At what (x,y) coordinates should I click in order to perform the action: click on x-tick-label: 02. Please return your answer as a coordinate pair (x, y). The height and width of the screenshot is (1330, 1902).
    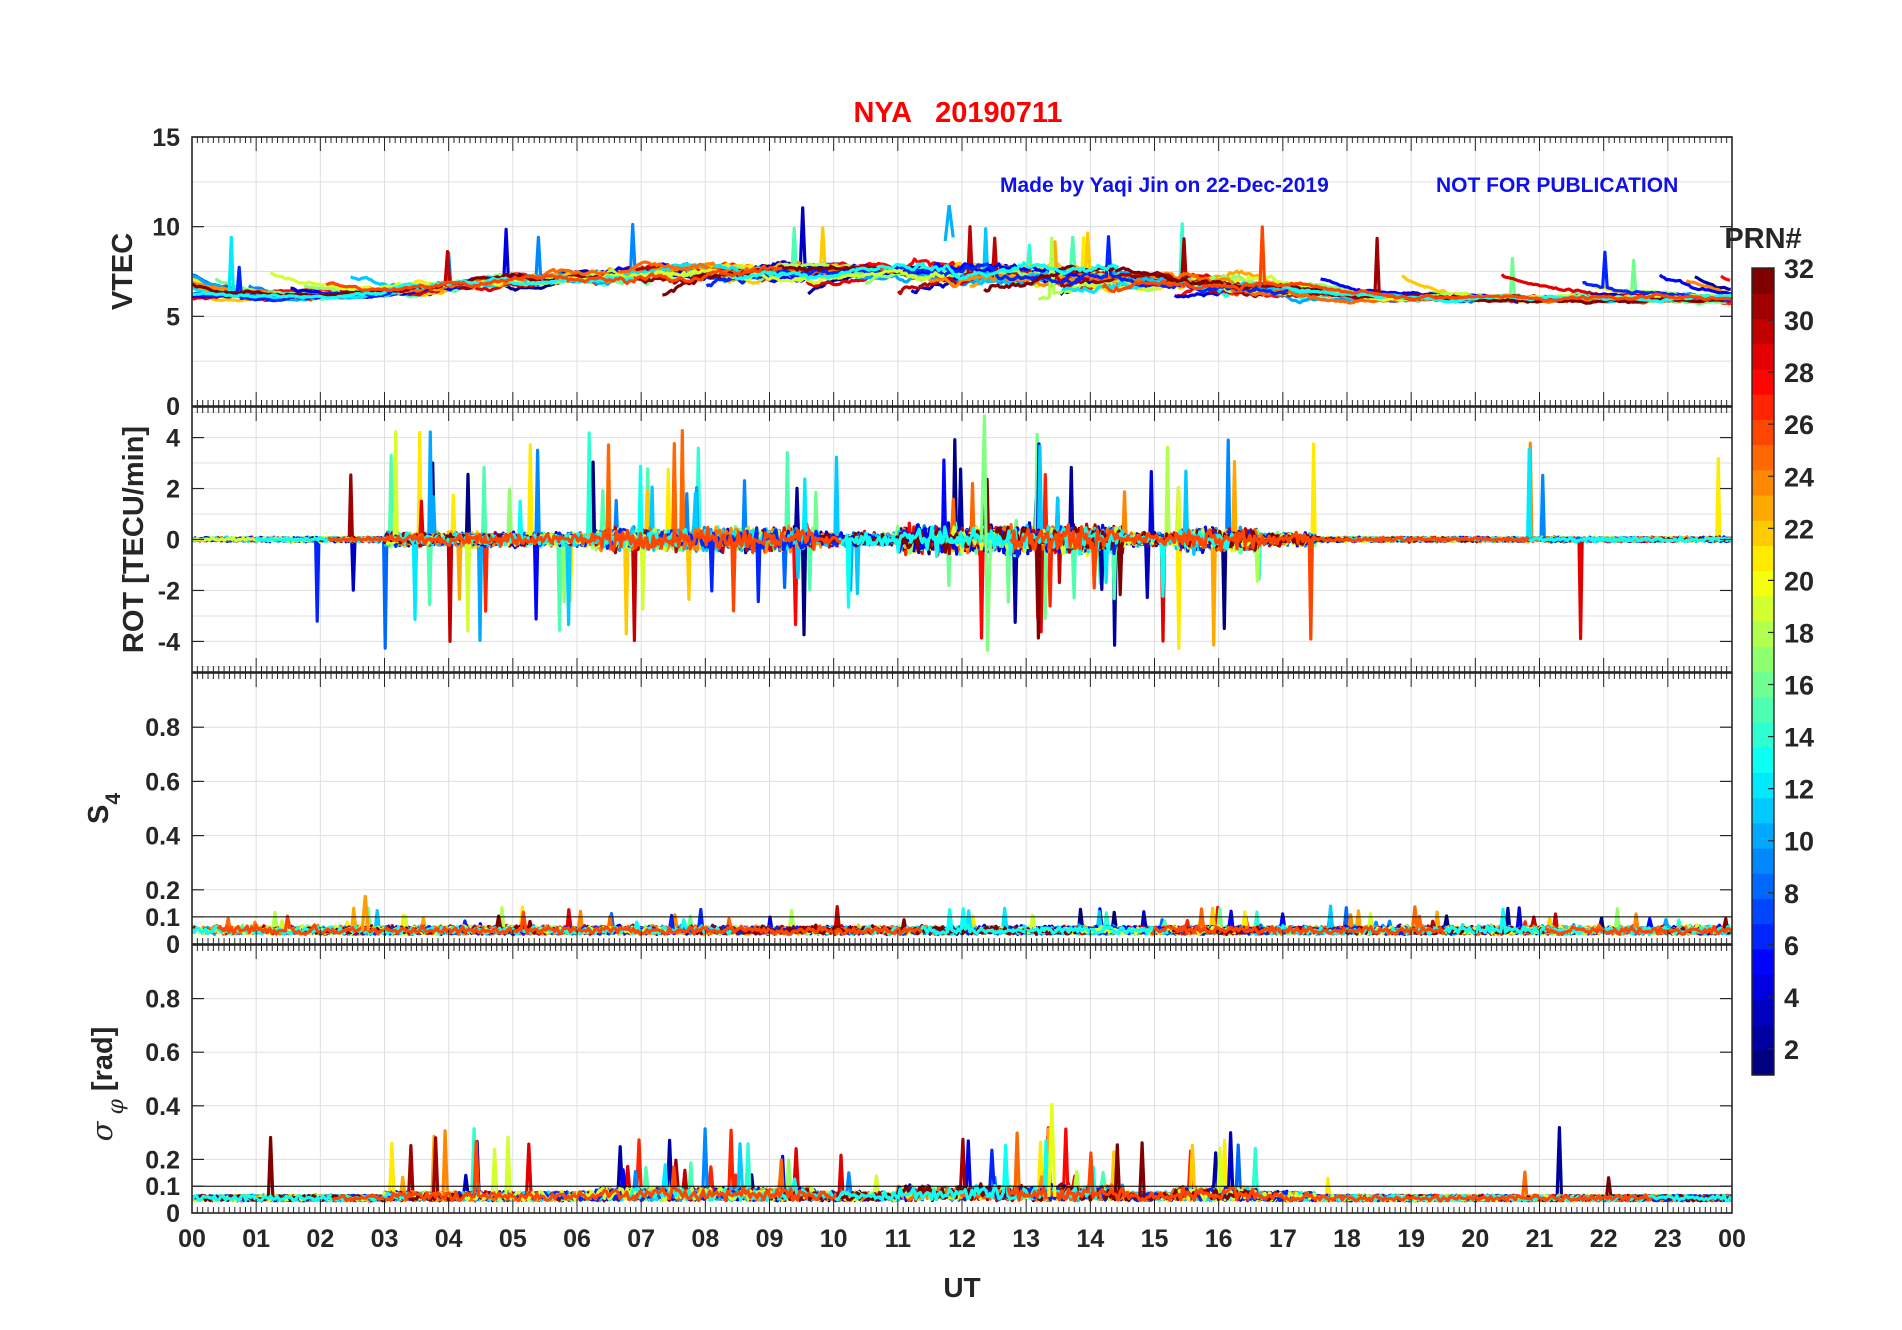
    Looking at the image, I should click on (320, 1239).